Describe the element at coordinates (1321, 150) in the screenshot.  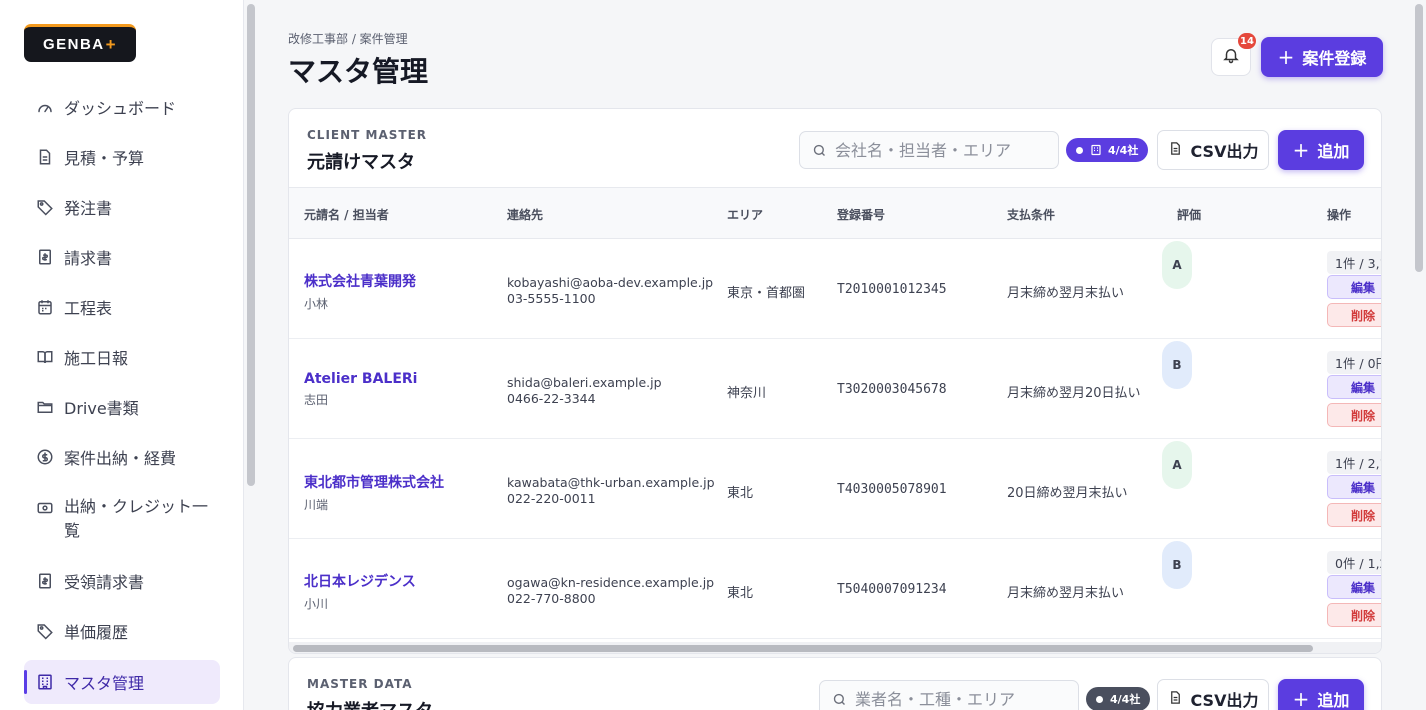
I see `add-client-button: + 追加` at that location.